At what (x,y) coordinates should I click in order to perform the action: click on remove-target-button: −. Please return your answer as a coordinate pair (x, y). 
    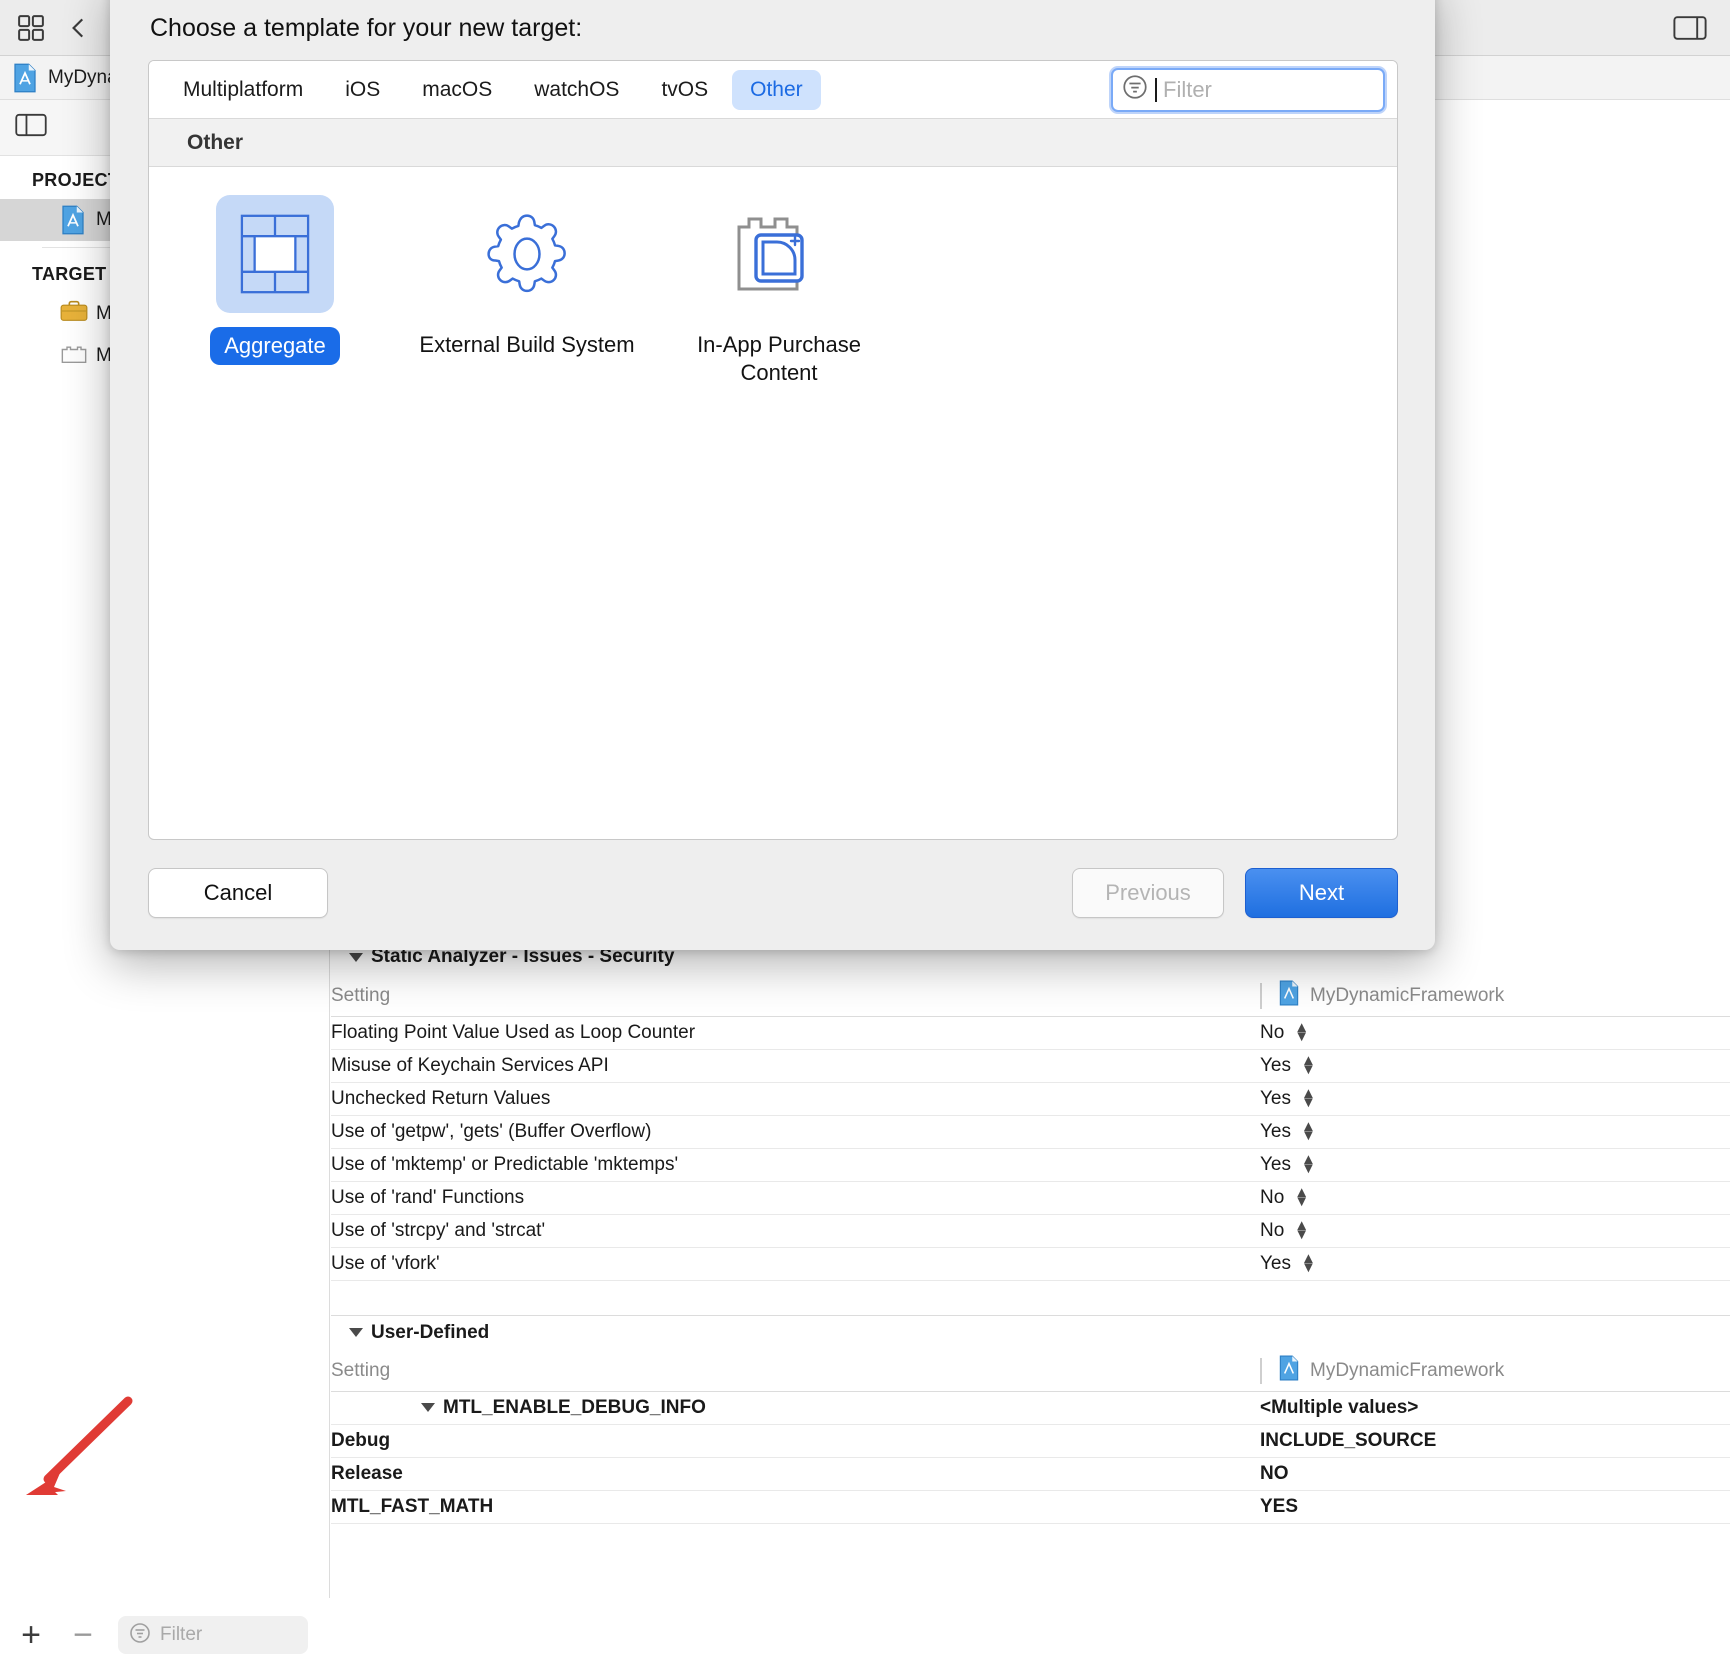
    Looking at the image, I should click on (83, 1635).